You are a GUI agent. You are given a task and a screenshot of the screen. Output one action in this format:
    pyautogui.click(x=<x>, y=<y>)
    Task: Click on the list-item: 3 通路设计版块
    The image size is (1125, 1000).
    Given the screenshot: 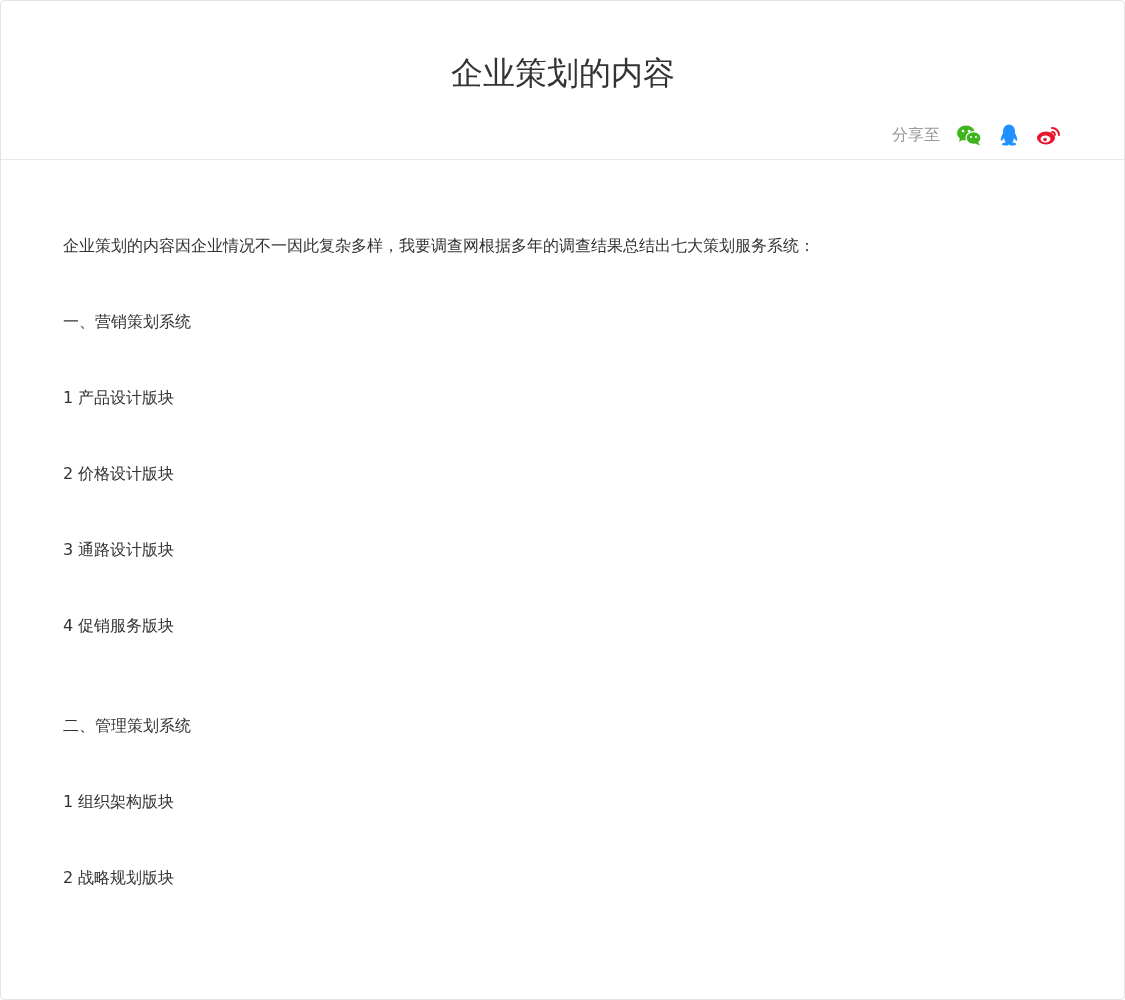 What is the action you would take?
    pyautogui.click(x=119, y=550)
    